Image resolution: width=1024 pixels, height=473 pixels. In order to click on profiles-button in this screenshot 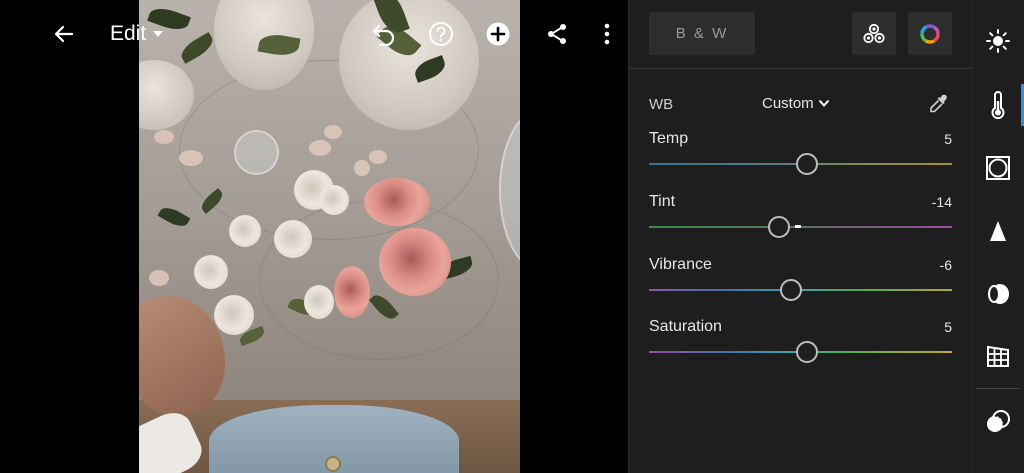, I will do `click(874, 33)`.